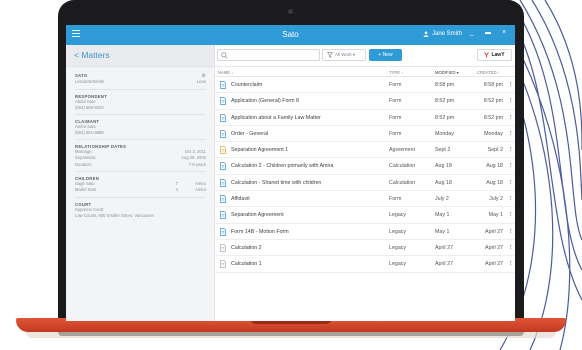  Describe the element at coordinates (197, 164) in the screenshot. I see `duration-value: 7.8 years` at that location.